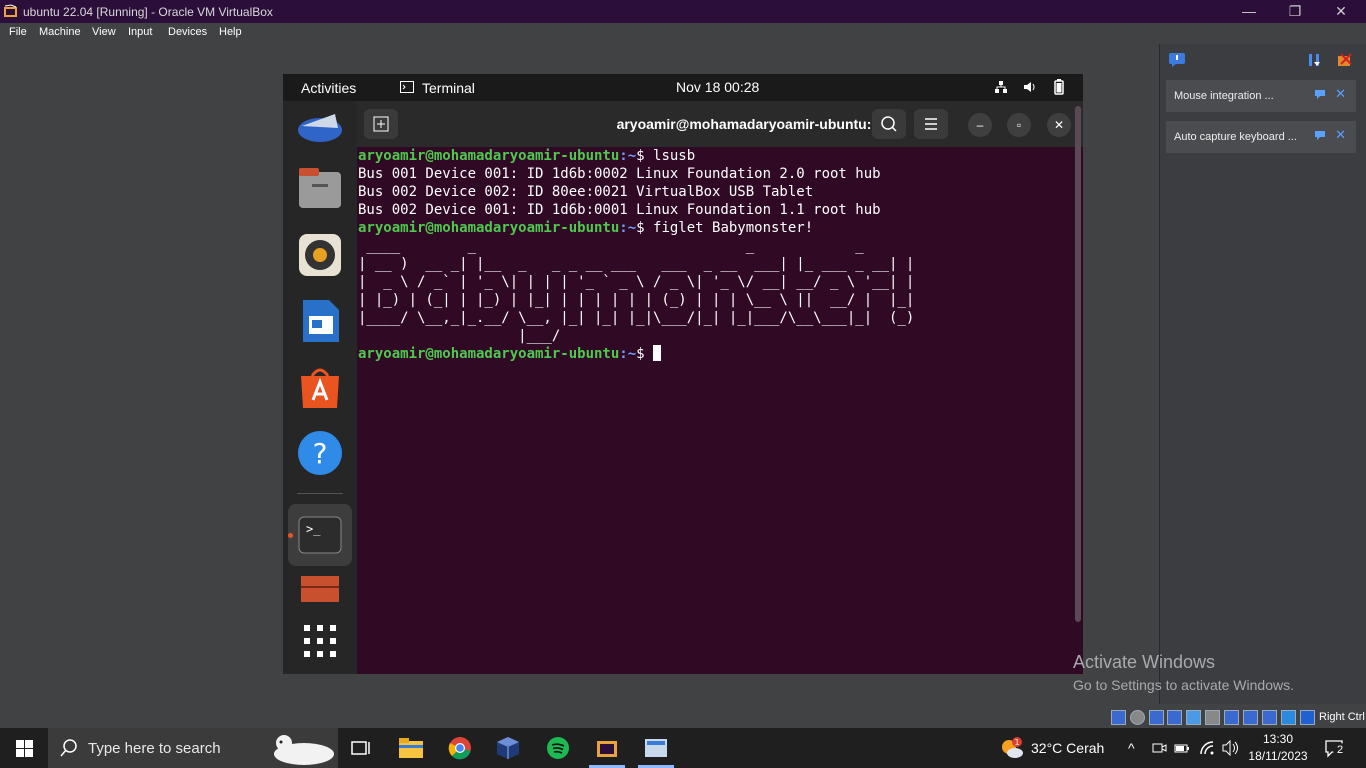 The image size is (1366, 768). What do you see at coordinates (1118, 717) in the screenshot?
I see `hard-disk-icon` at bounding box center [1118, 717].